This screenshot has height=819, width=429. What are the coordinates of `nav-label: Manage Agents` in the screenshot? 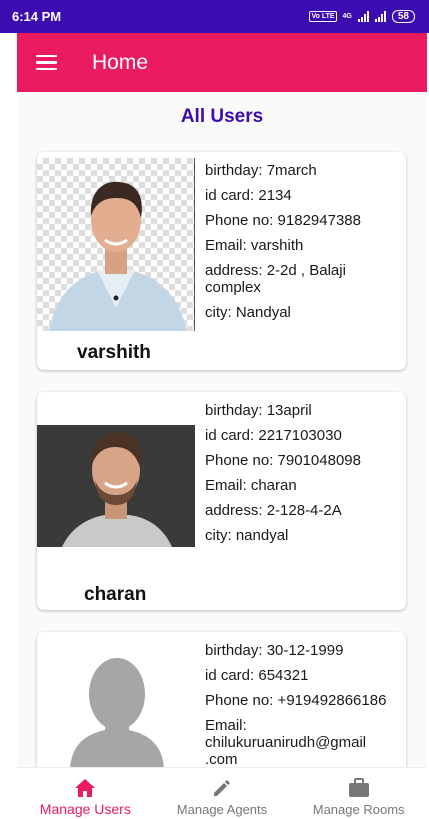 It's located at (222, 809).